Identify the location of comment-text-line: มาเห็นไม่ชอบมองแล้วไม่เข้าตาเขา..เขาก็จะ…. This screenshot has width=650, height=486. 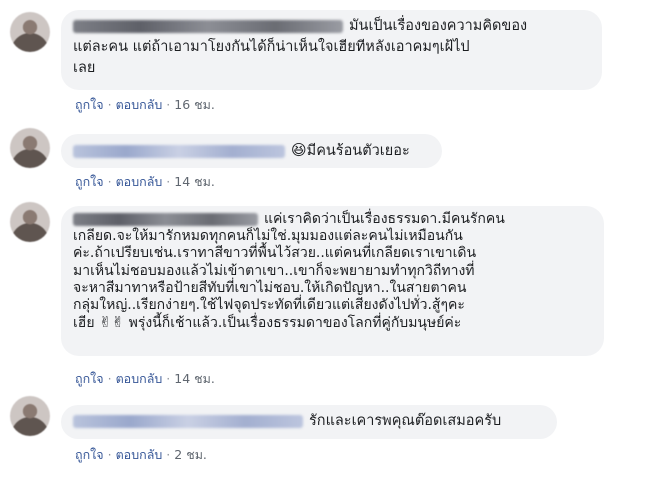
(274, 270).